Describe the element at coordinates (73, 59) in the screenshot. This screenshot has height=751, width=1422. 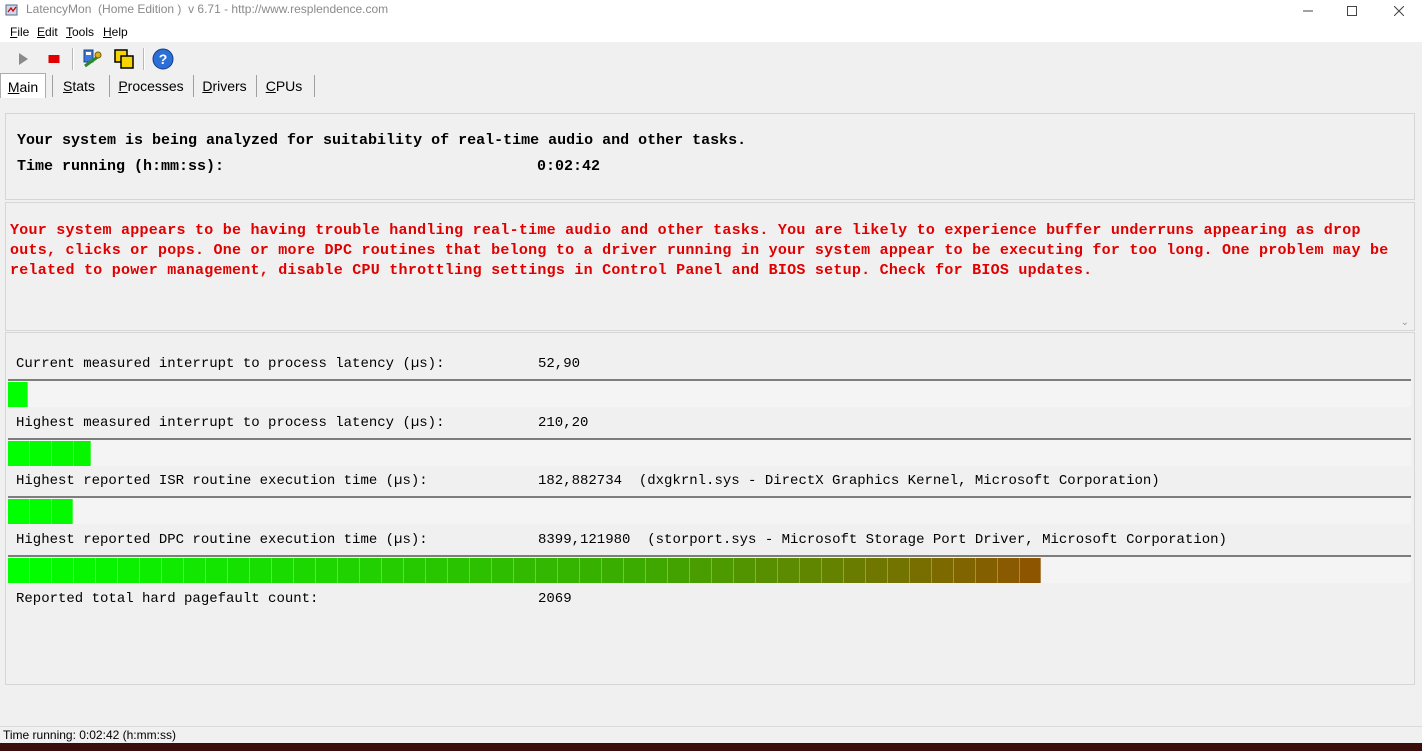
I see `toolbar-separator` at that location.